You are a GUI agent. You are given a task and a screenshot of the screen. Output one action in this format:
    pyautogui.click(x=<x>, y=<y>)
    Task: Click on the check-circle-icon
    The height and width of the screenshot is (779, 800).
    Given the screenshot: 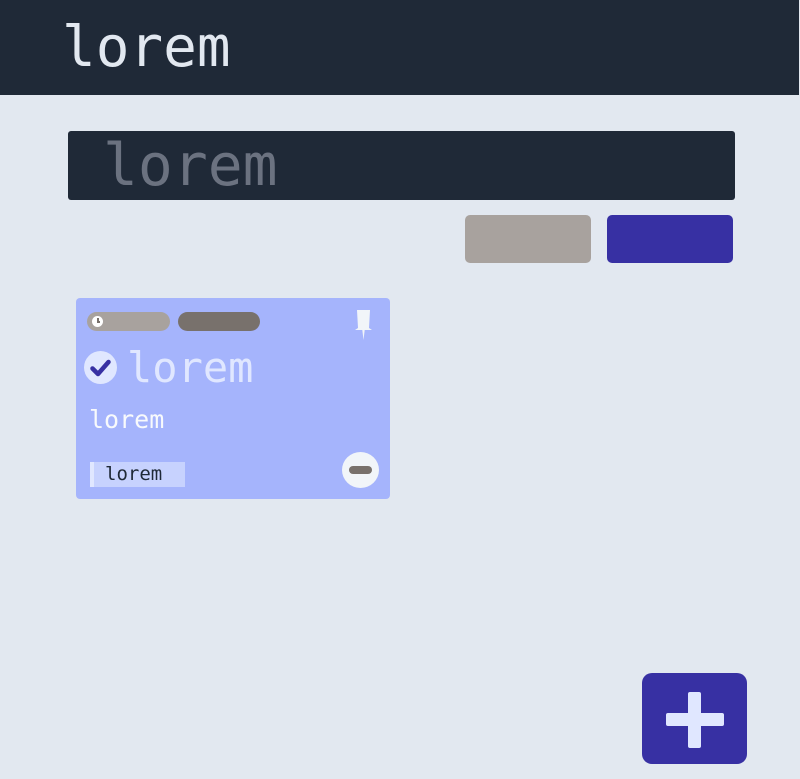 What is the action you would take?
    pyautogui.click(x=100, y=367)
    